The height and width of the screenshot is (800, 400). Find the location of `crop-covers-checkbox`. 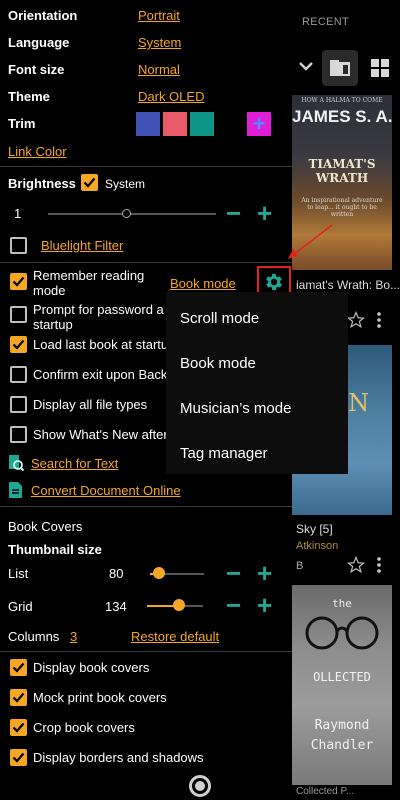

crop-covers-checkbox is located at coordinates (18, 727).